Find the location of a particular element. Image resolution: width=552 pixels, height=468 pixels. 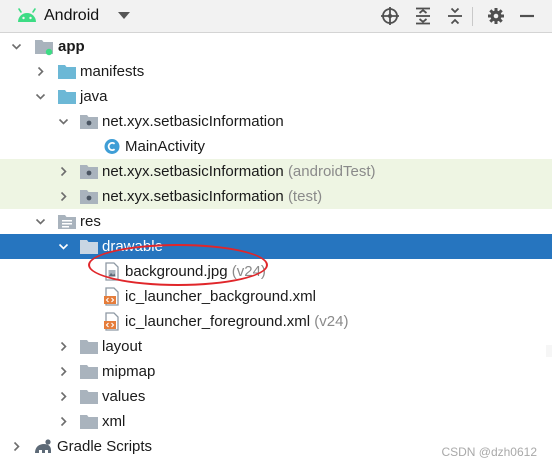

resource-folder-icon is located at coordinates (67, 221).